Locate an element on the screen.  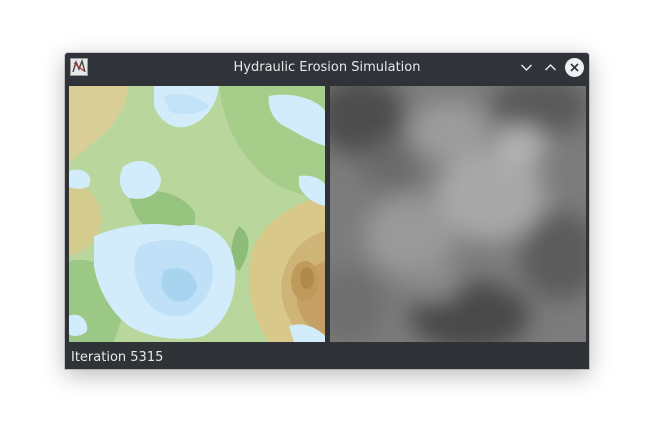
minimize-button is located at coordinates (526, 67).